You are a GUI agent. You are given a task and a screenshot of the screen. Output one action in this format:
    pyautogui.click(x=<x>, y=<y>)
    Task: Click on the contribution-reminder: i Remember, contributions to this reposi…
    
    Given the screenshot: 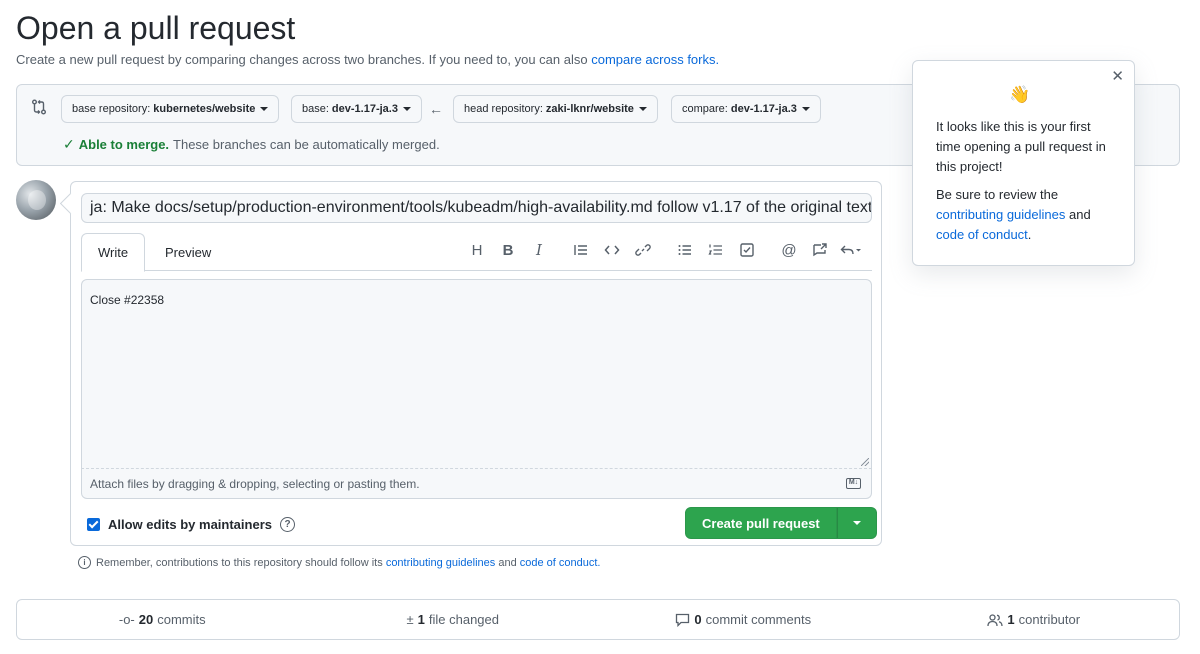 What is the action you would take?
    pyautogui.click(x=339, y=562)
    